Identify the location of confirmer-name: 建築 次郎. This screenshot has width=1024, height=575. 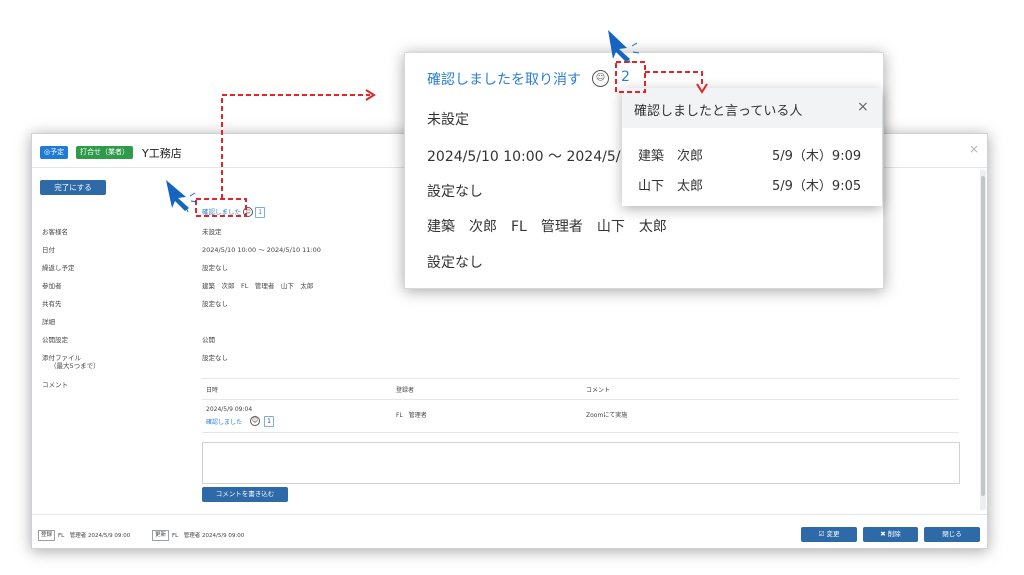
(671, 156).